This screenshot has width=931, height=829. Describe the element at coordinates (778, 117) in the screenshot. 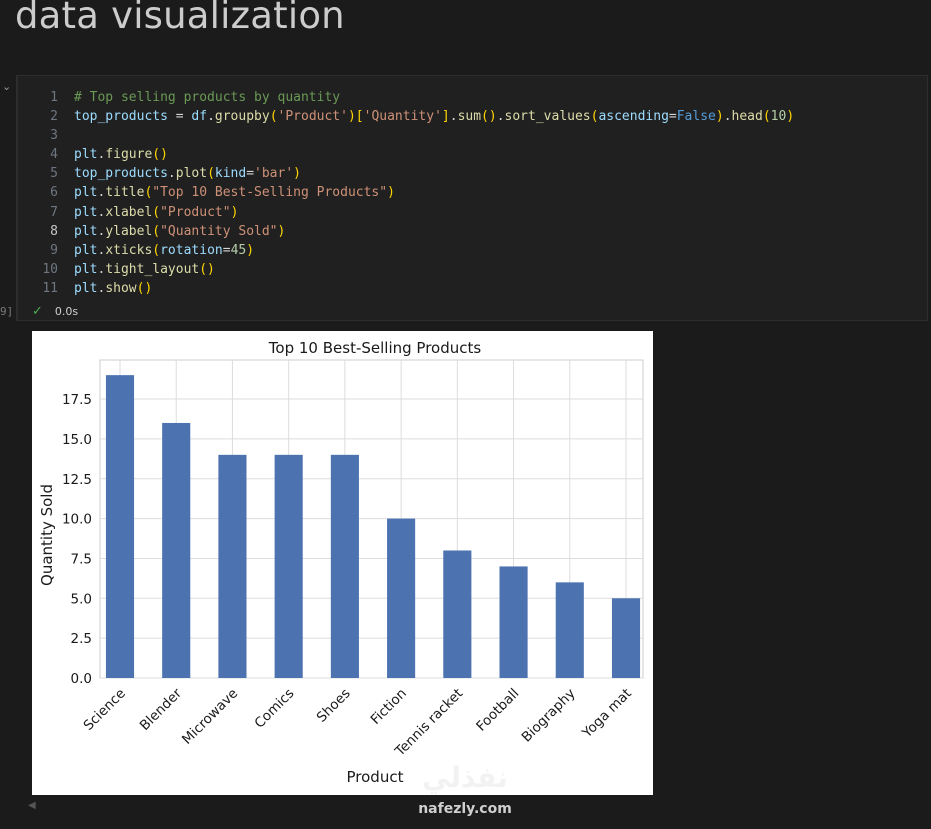

I see `code-token: 10` at that location.